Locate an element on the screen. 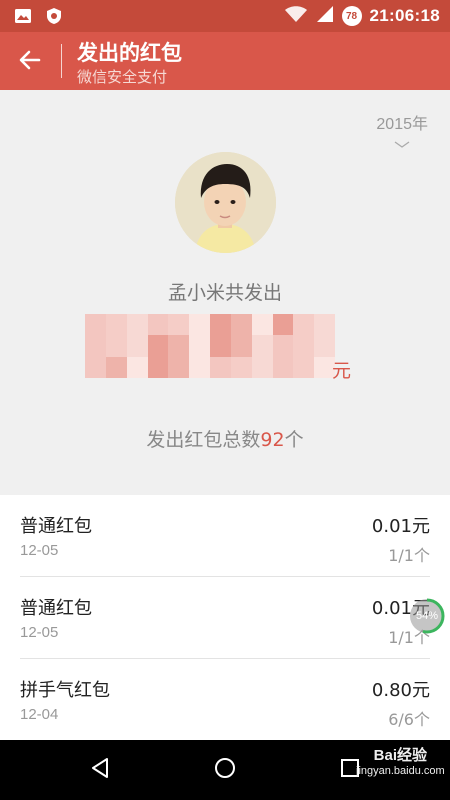 The image size is (450, 800). progress-label: 54% is located at coordinates (427, 616).